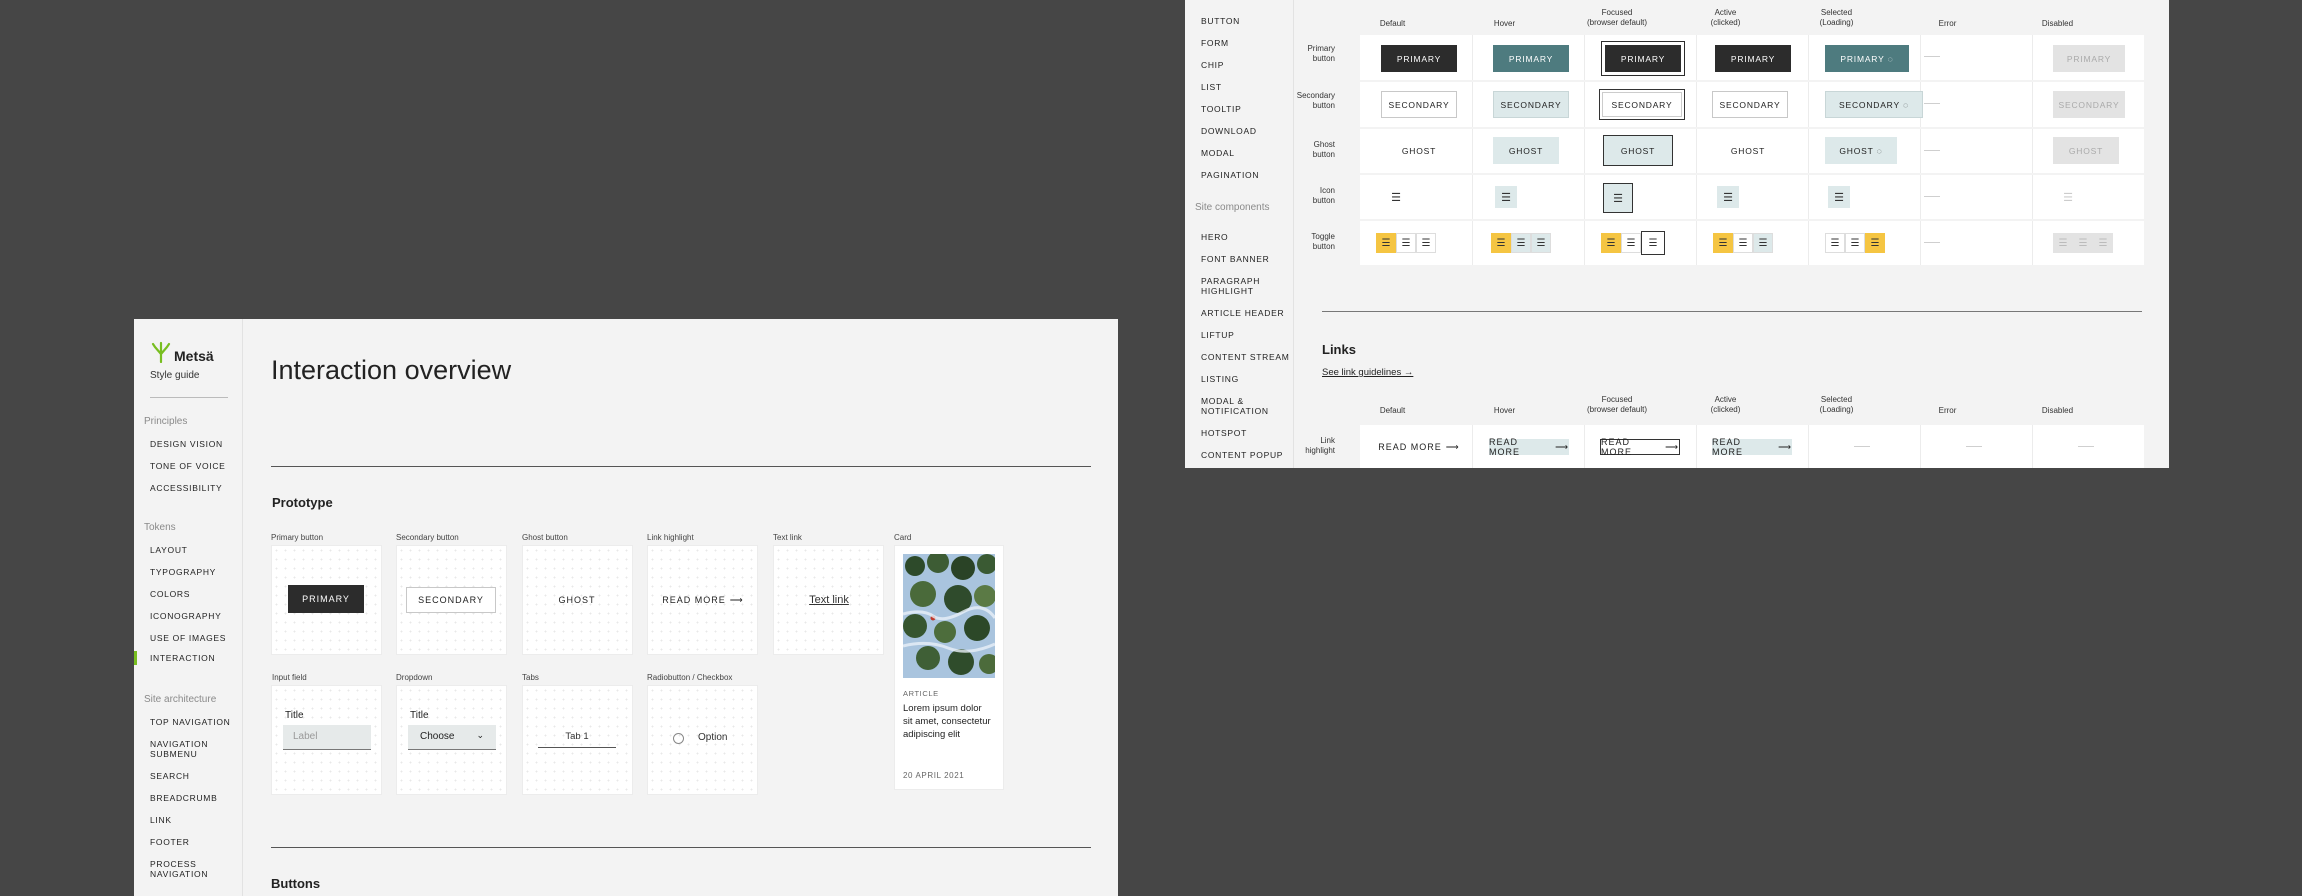 This screenshot has width=2302, height=896. I want to click on secondary-hover-button: SECONDARY, so click(1531, 104).